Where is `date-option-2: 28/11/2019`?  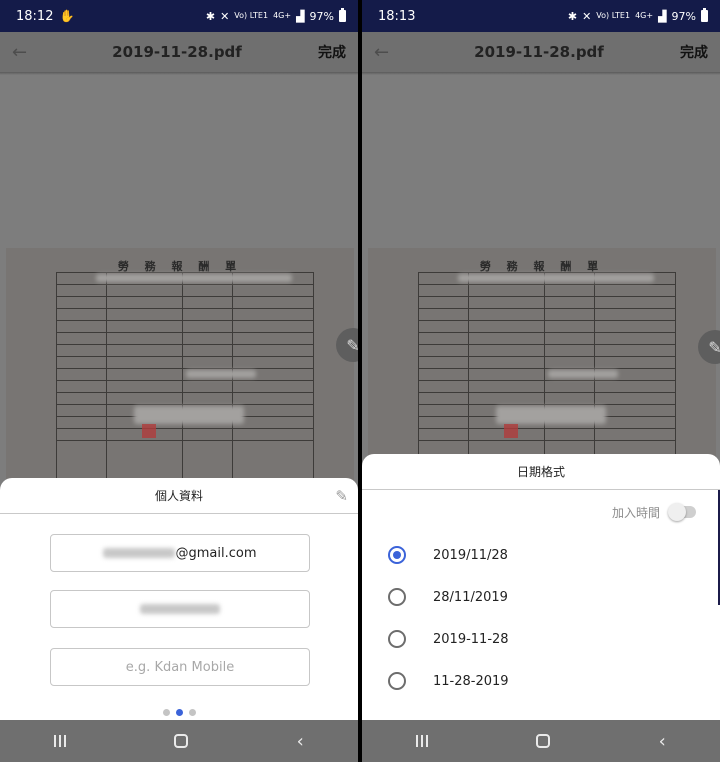 date-option-2: 28/11/2019 is located at coordinates (541, 597).